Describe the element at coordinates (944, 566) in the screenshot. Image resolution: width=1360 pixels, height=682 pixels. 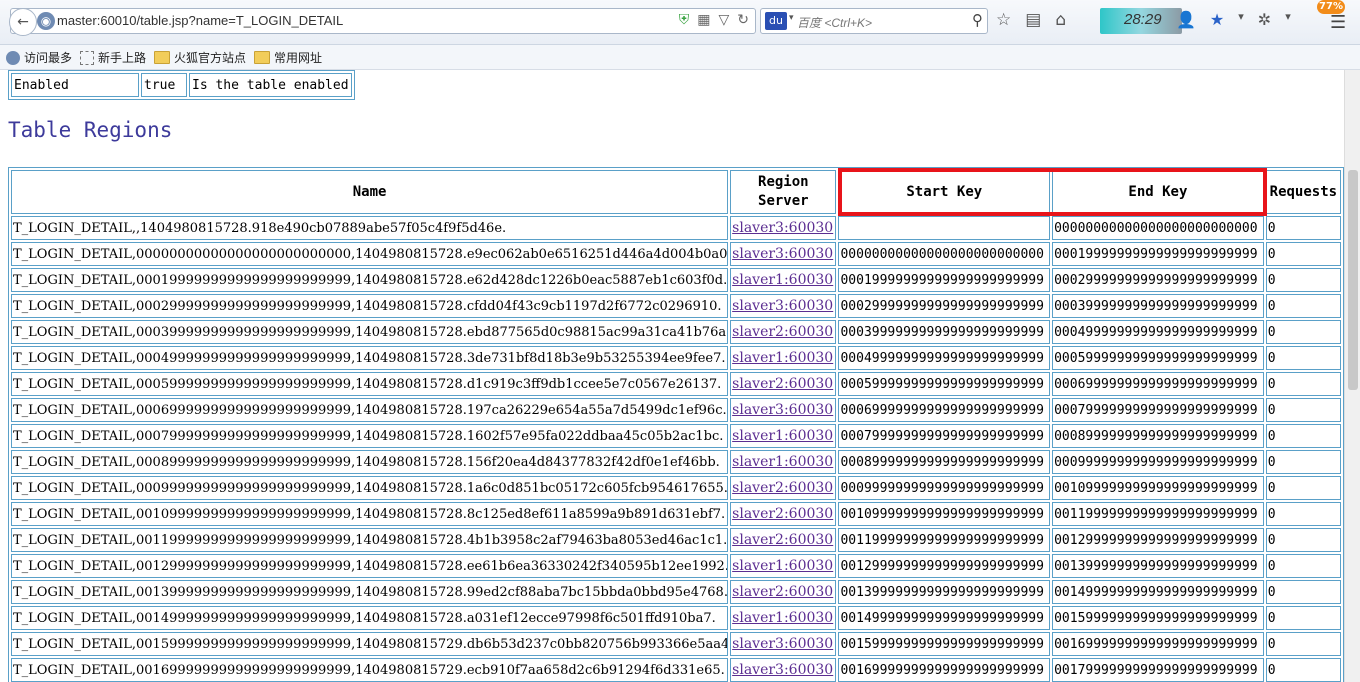
I see `start-key: 00129999999999999999999999` at that location.